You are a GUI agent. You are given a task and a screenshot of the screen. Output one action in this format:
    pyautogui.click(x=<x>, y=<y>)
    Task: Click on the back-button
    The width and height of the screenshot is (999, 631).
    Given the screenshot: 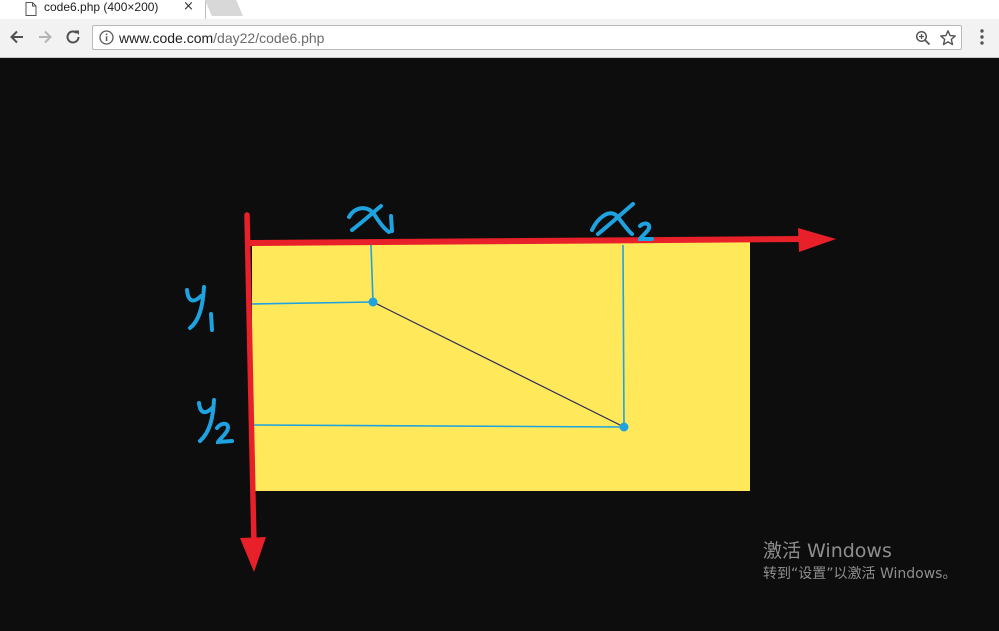 What is the action you would take?
    pyautogui.click(x=17, y=37)
    